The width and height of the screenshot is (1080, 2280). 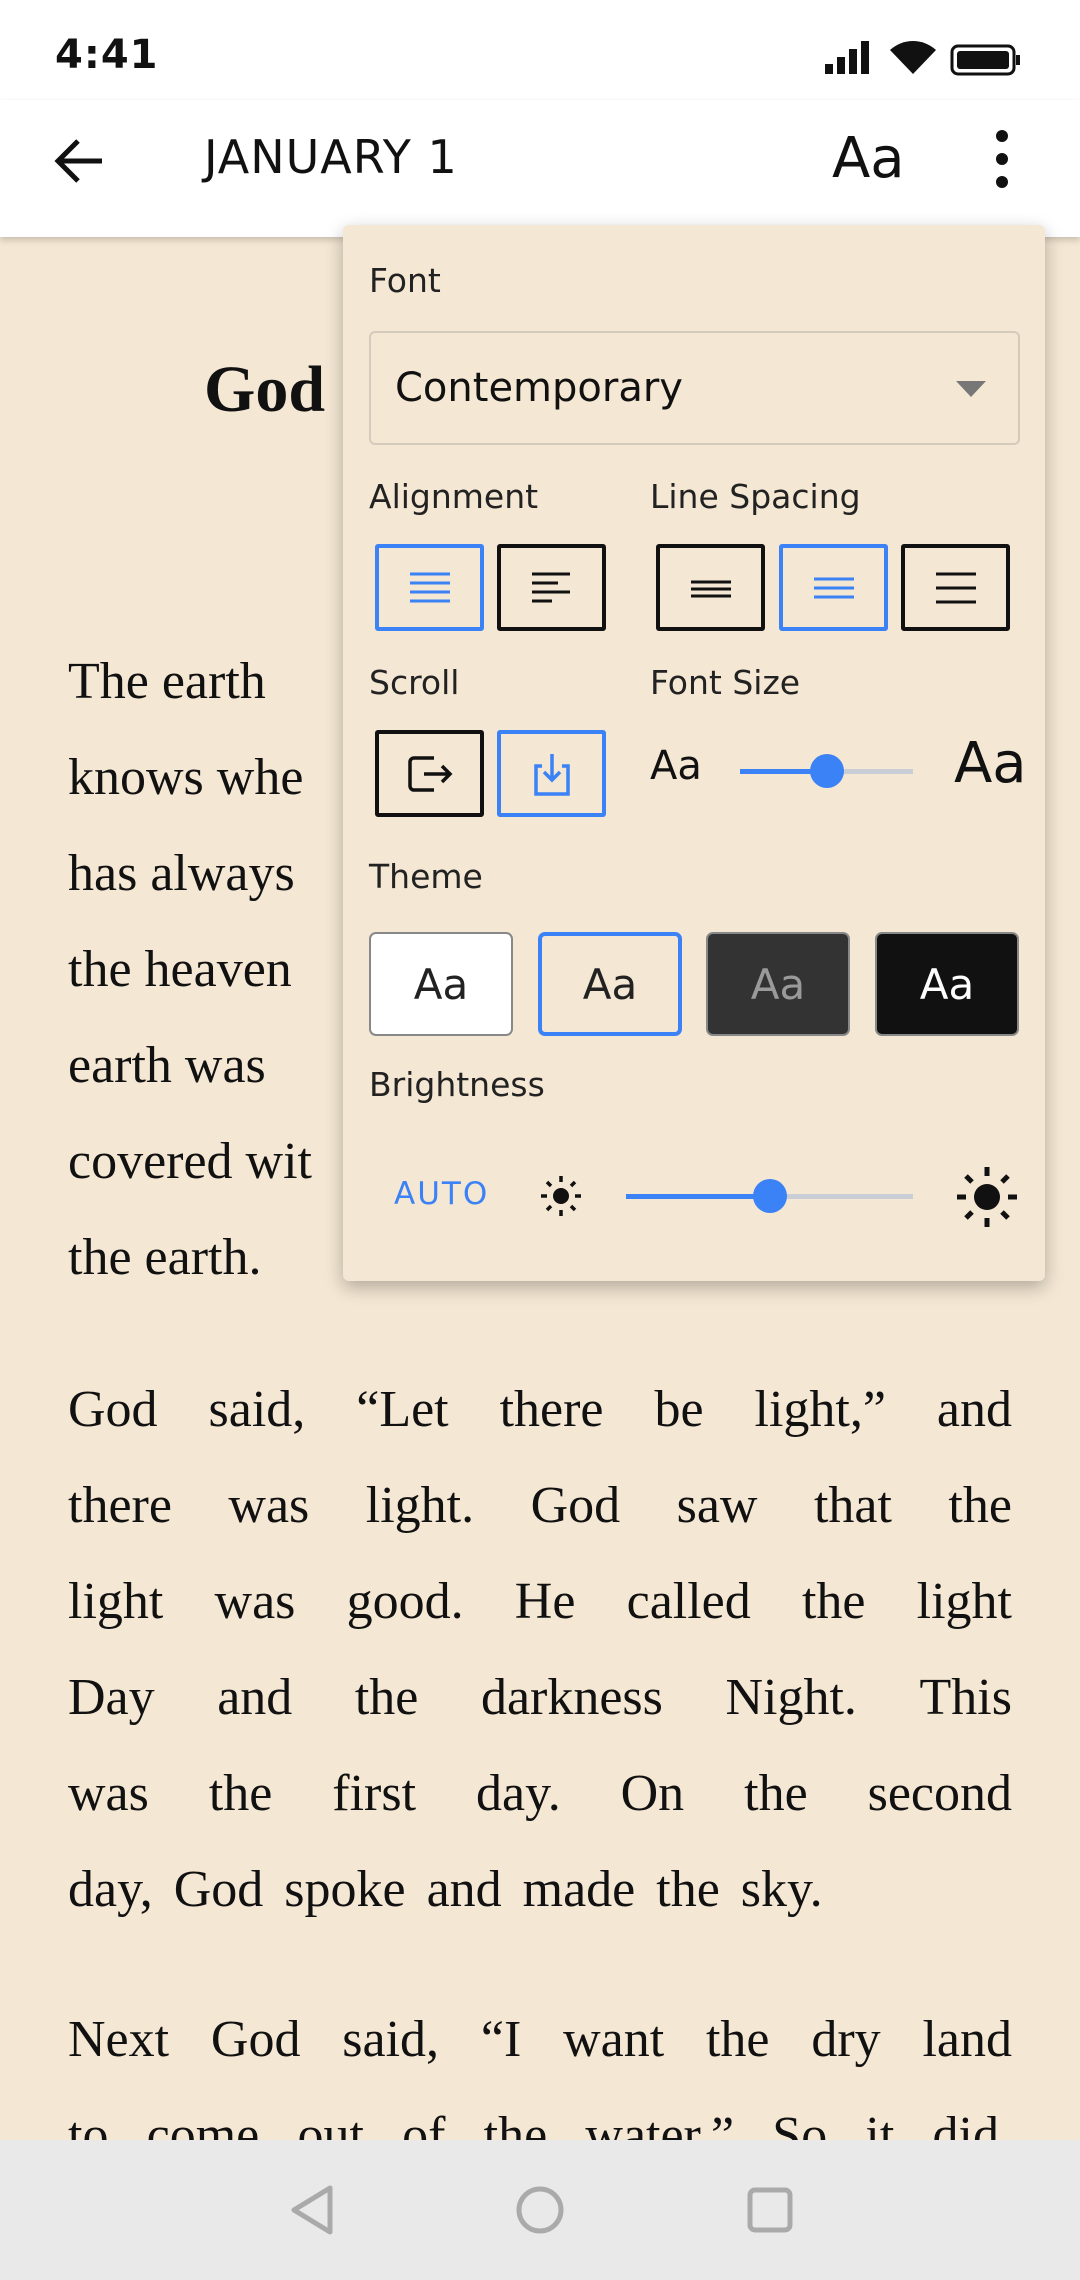 What do you see at coordinates (518, 1793) in the screenshot?
I see `word: day.` at bounding box center [518, 1793].